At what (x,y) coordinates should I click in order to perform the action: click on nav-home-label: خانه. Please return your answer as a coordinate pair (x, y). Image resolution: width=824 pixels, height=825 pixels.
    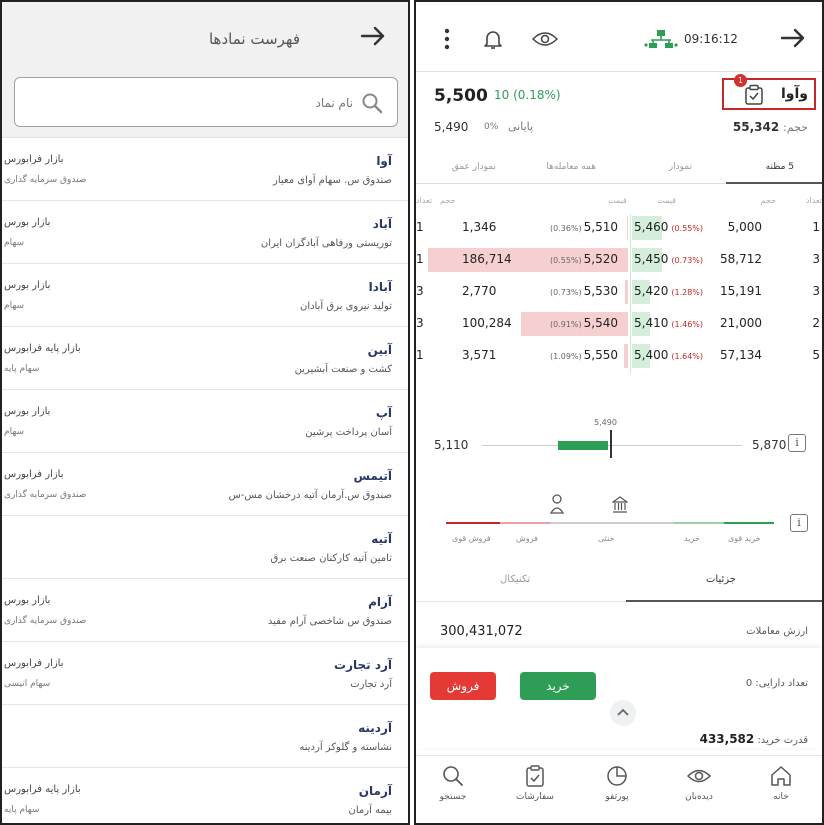
    Looking at the image, I should click on (781, 797).